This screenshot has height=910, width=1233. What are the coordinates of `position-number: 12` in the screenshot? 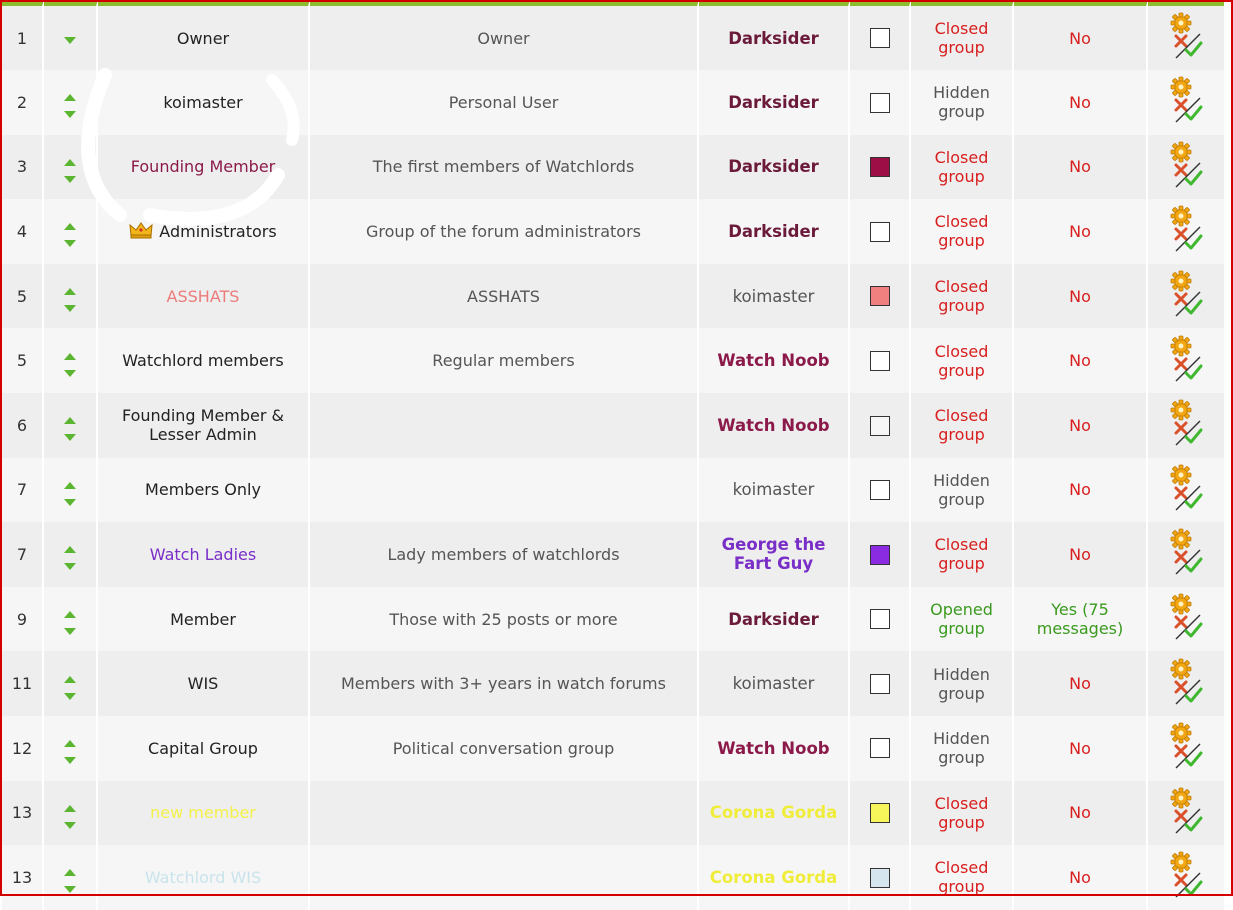 It's located at (23, 748).